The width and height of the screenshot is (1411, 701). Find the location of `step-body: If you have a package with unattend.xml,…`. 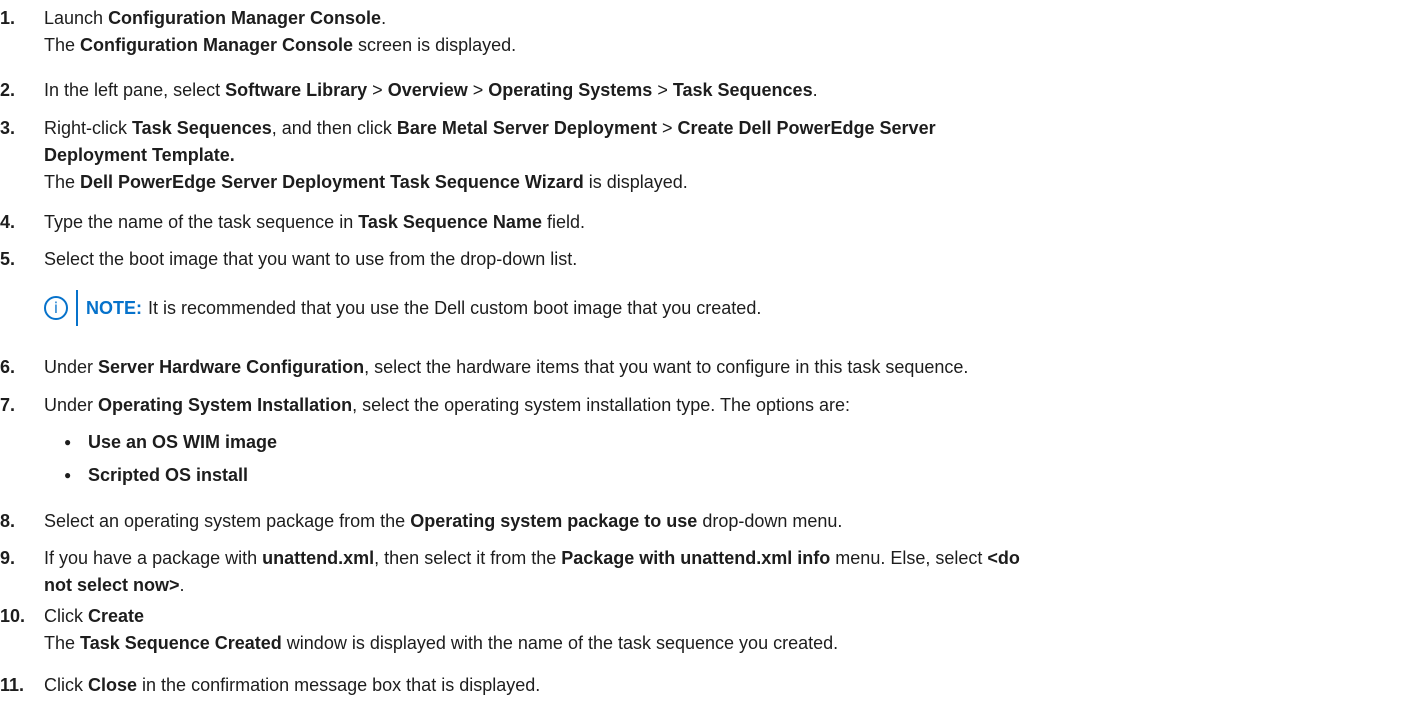

step-body: If you have a package with unattend.xml,… is located at coordinates (724, 574).